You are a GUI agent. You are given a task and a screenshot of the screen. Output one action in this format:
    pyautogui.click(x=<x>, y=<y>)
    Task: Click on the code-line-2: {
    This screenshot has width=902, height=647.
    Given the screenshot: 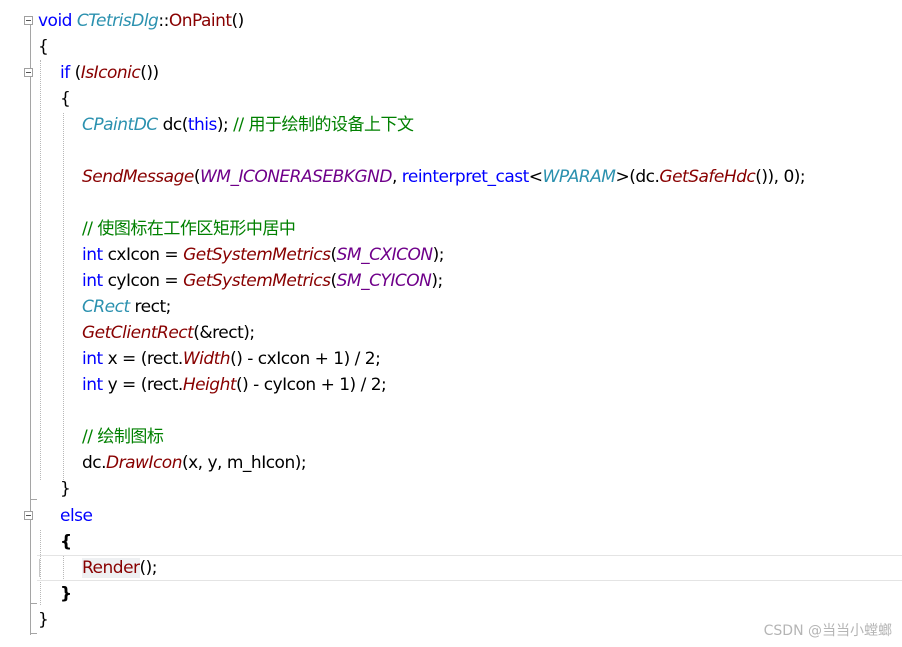 What is the action you would take?
    pyautogui.click(x=43, y=47)
    